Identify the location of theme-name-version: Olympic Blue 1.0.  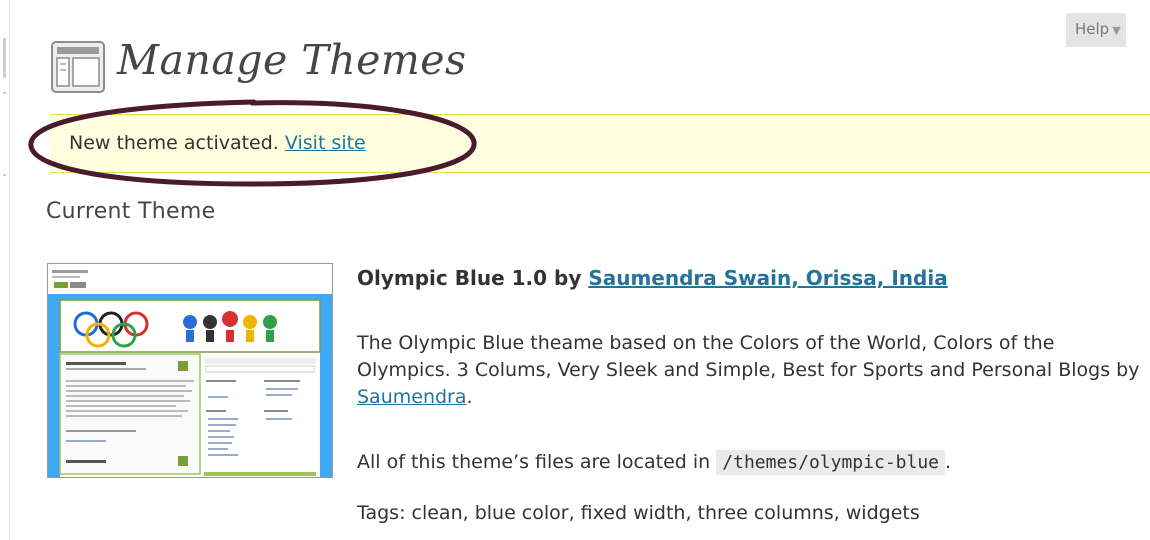
(452, 278).